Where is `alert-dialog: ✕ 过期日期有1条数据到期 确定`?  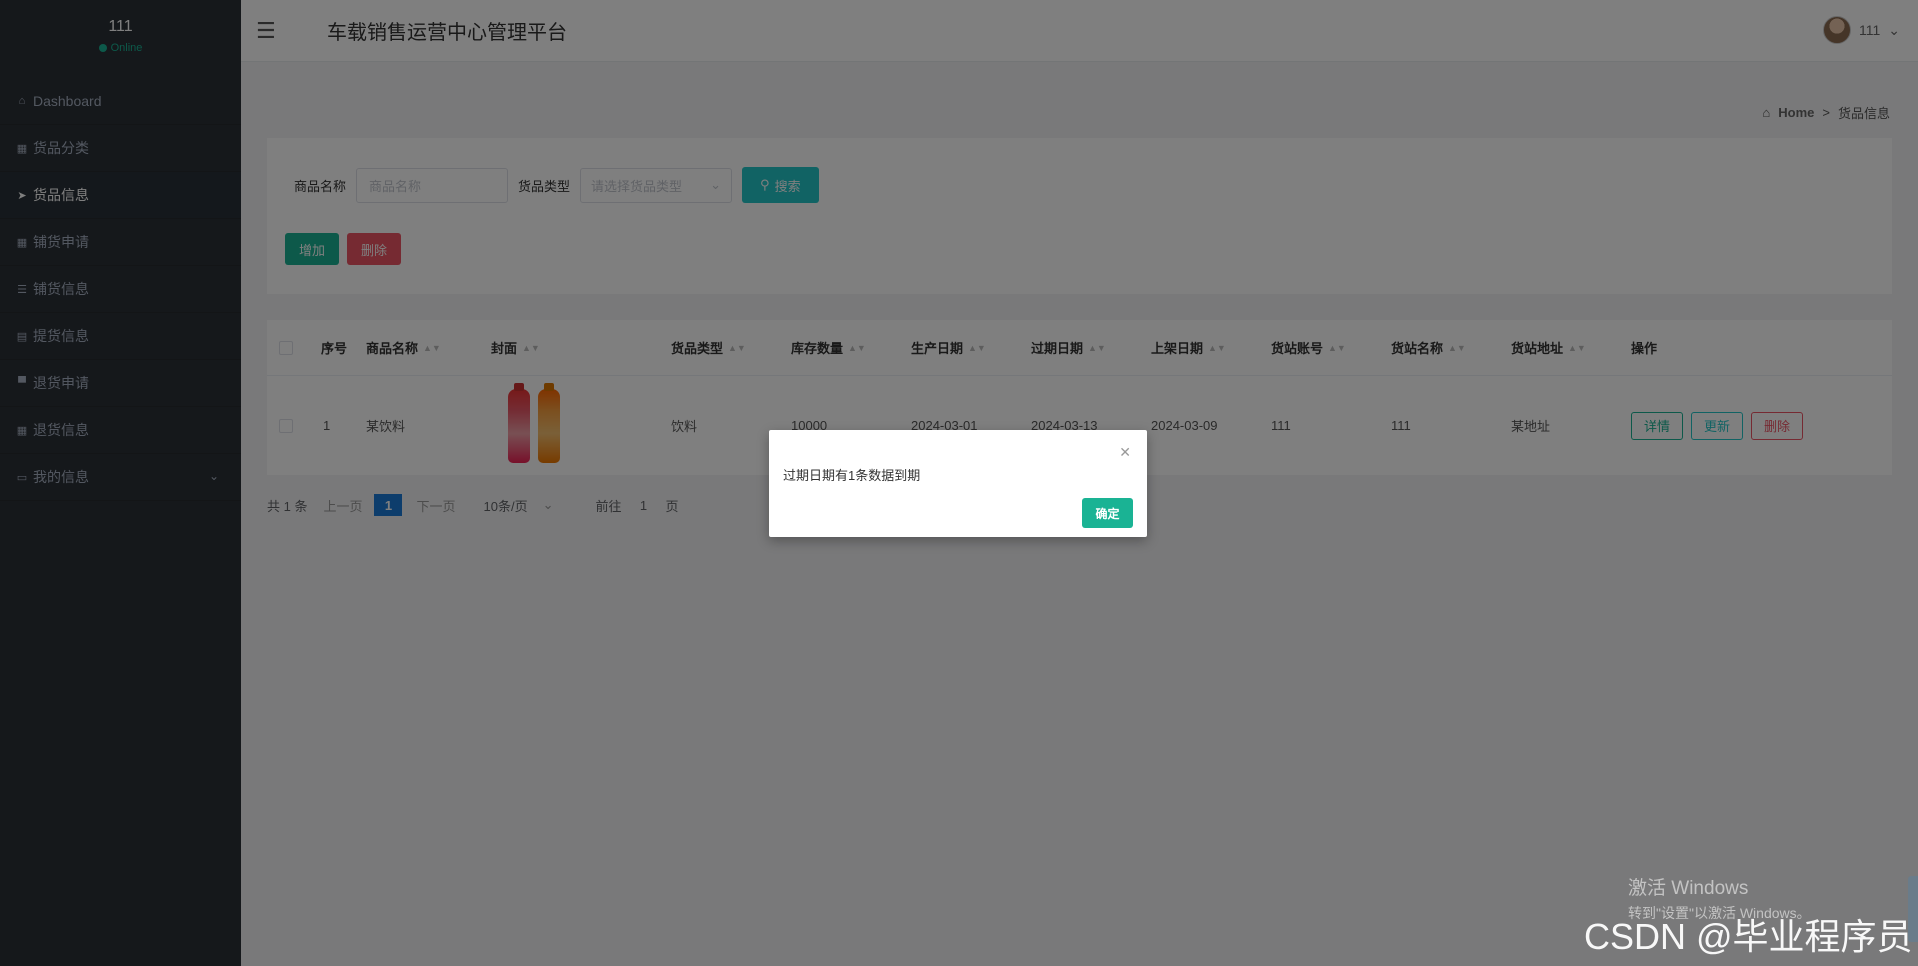 alert-dialog: ✕ 过期日期有1条数据到期 确定 is located at coordinates (958, 483).